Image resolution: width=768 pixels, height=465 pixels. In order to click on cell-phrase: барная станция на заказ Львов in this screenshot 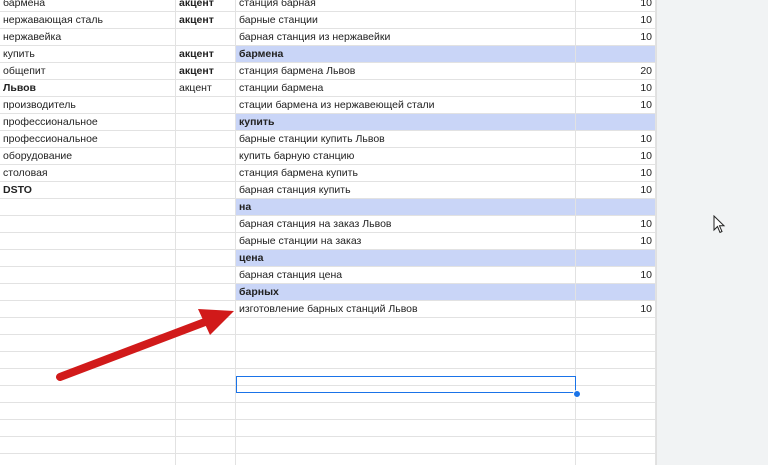, I will do `click(406, 224)`.